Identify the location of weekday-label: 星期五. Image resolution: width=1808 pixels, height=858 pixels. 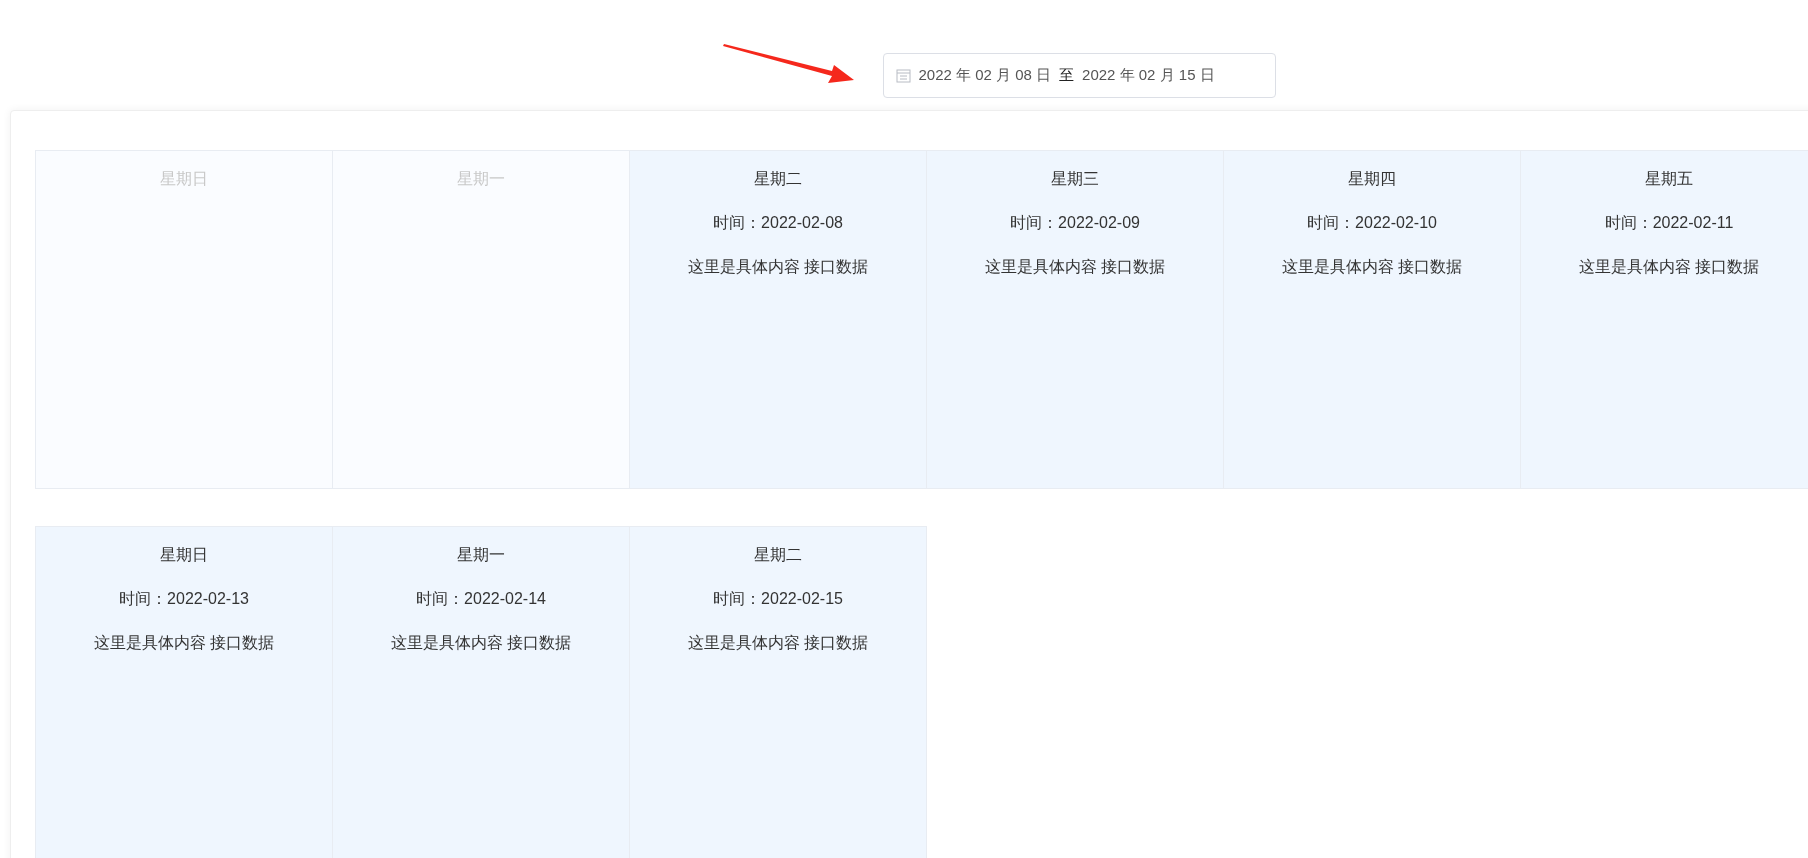
(1669, 179).